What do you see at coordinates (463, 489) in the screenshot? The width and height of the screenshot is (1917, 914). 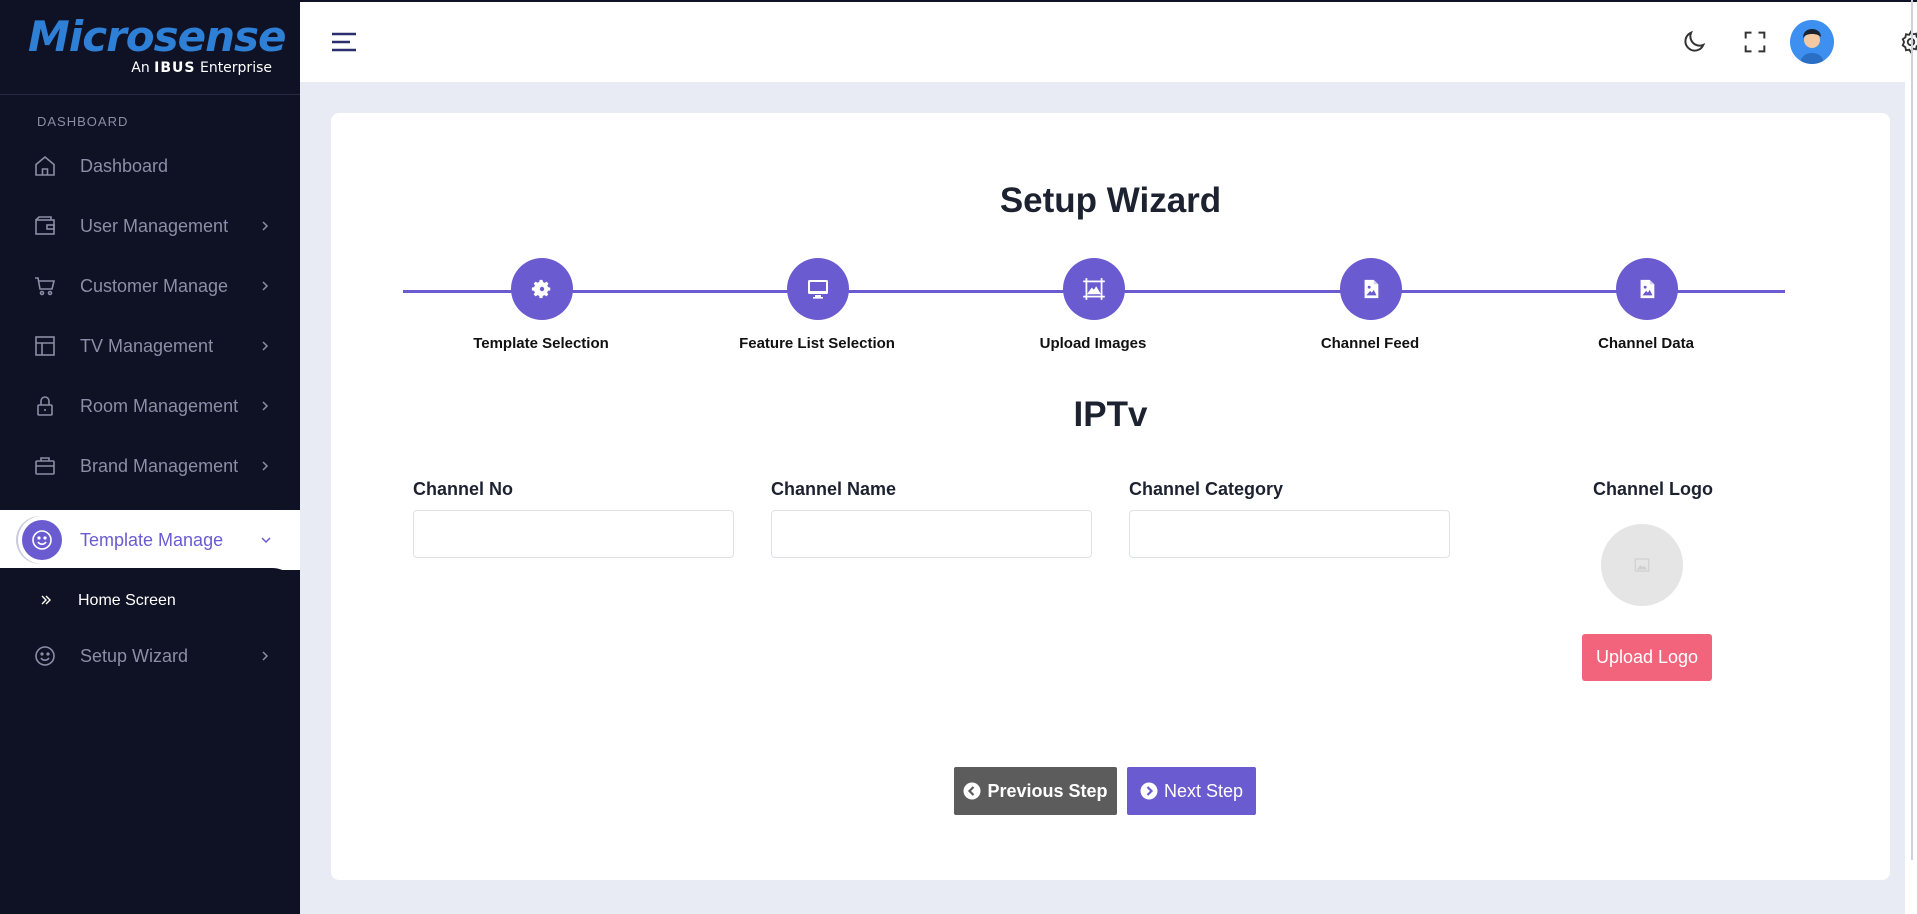 I see `channel-no-label: Channel No` at bounding box center [463, 489].